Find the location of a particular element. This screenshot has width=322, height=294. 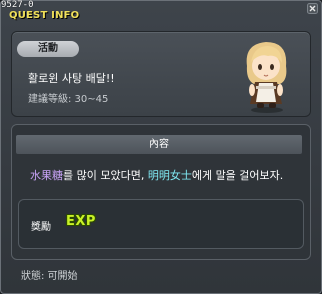

exp-reward-icon: EXP is located at coordinates (81, 221).